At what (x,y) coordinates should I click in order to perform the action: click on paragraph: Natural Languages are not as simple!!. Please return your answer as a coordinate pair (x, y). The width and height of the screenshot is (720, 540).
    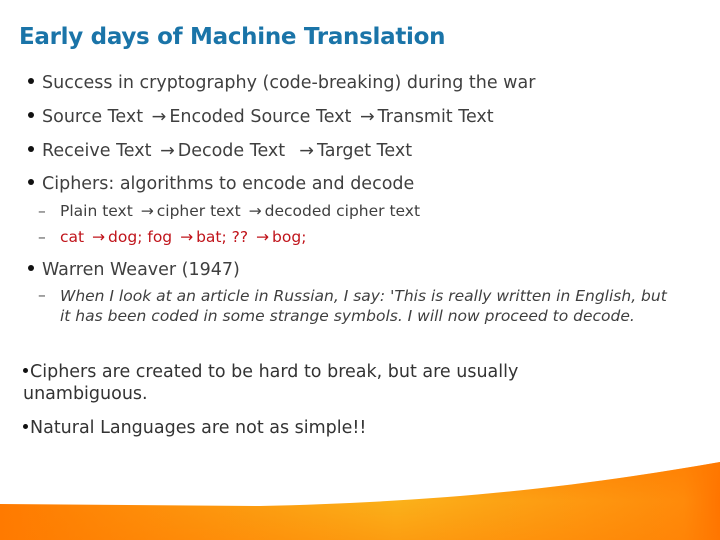
    Looking at the image, I should click on (194, 428).